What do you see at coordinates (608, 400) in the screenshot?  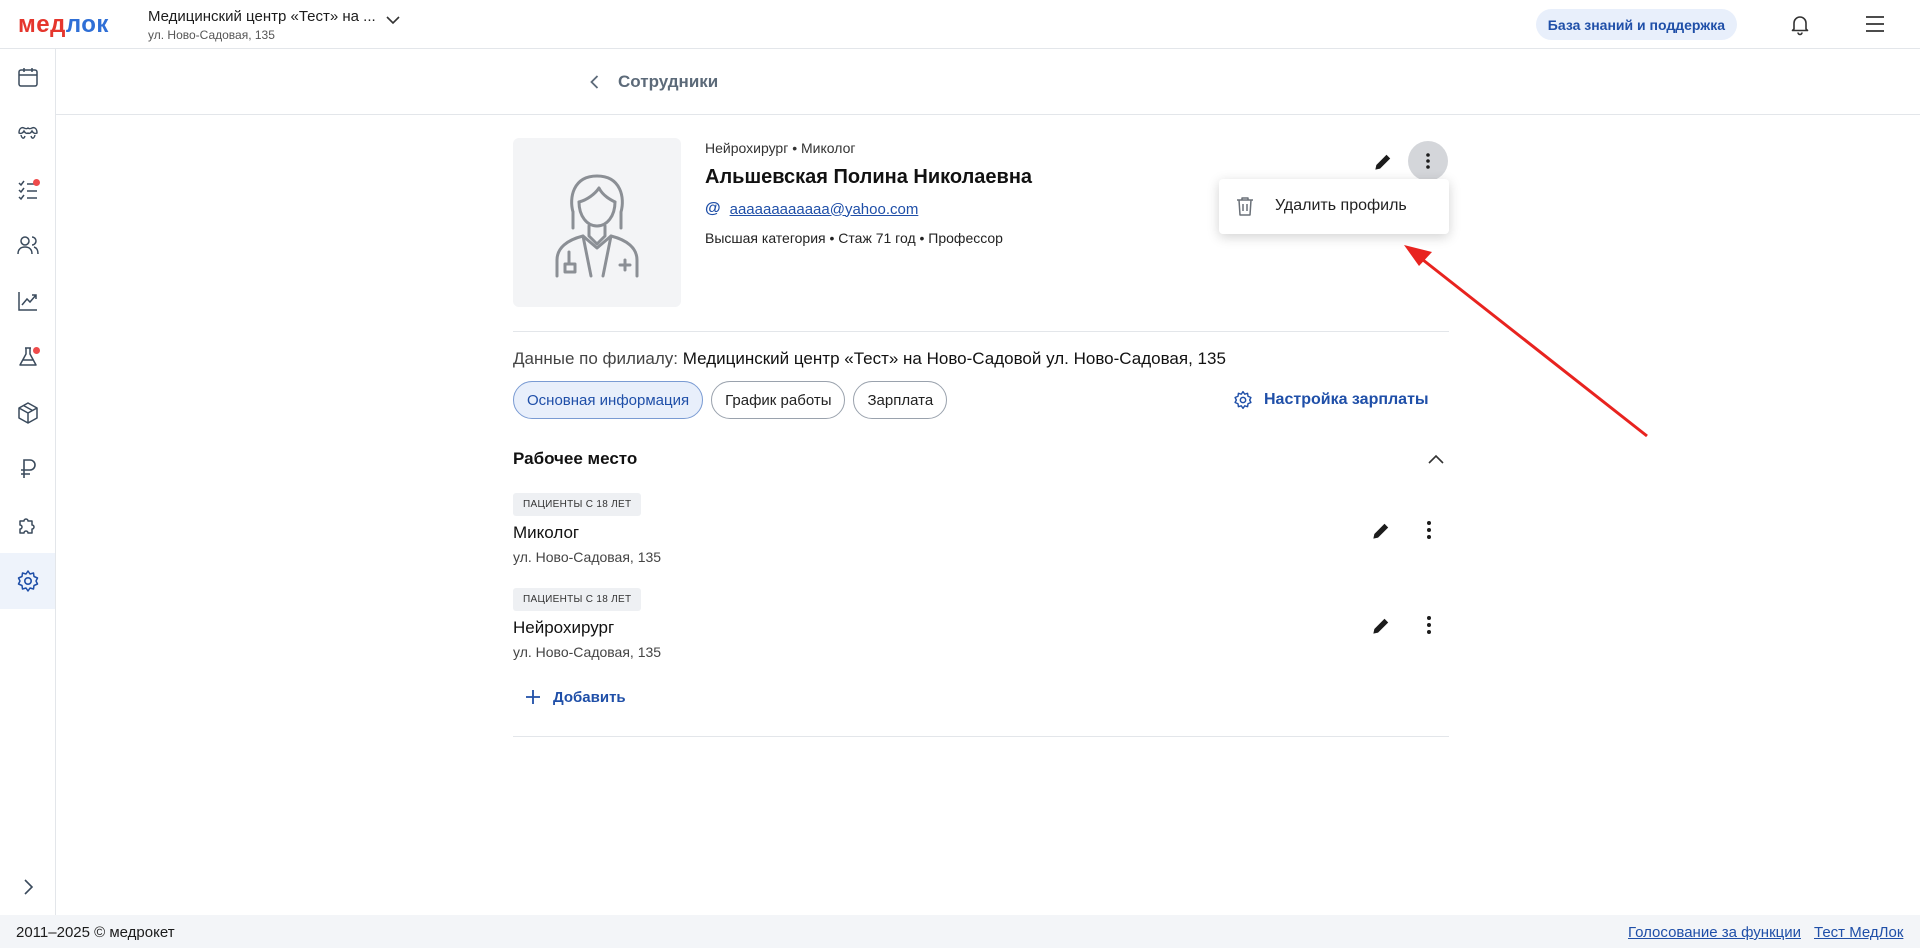 I see `tab-main-info: Основная информация` at bounding box center [608, 400].